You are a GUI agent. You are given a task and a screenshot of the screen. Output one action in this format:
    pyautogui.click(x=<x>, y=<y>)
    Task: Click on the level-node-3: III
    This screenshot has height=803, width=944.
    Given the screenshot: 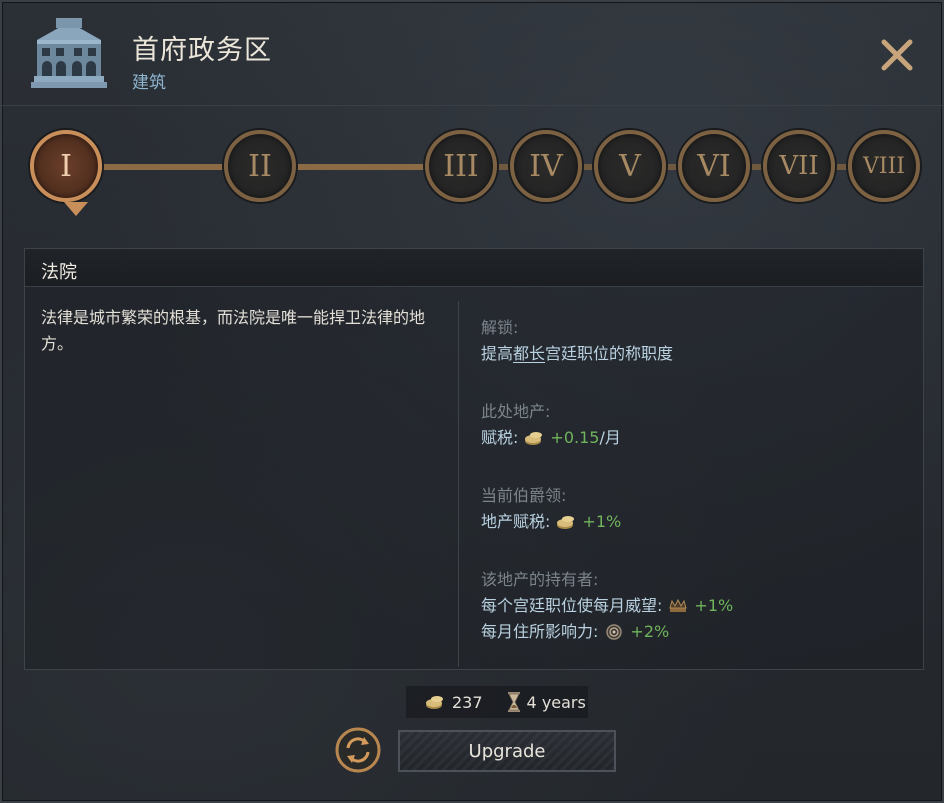 What is the action you would take?
    pyautogui.click(x=461, y=166)
    